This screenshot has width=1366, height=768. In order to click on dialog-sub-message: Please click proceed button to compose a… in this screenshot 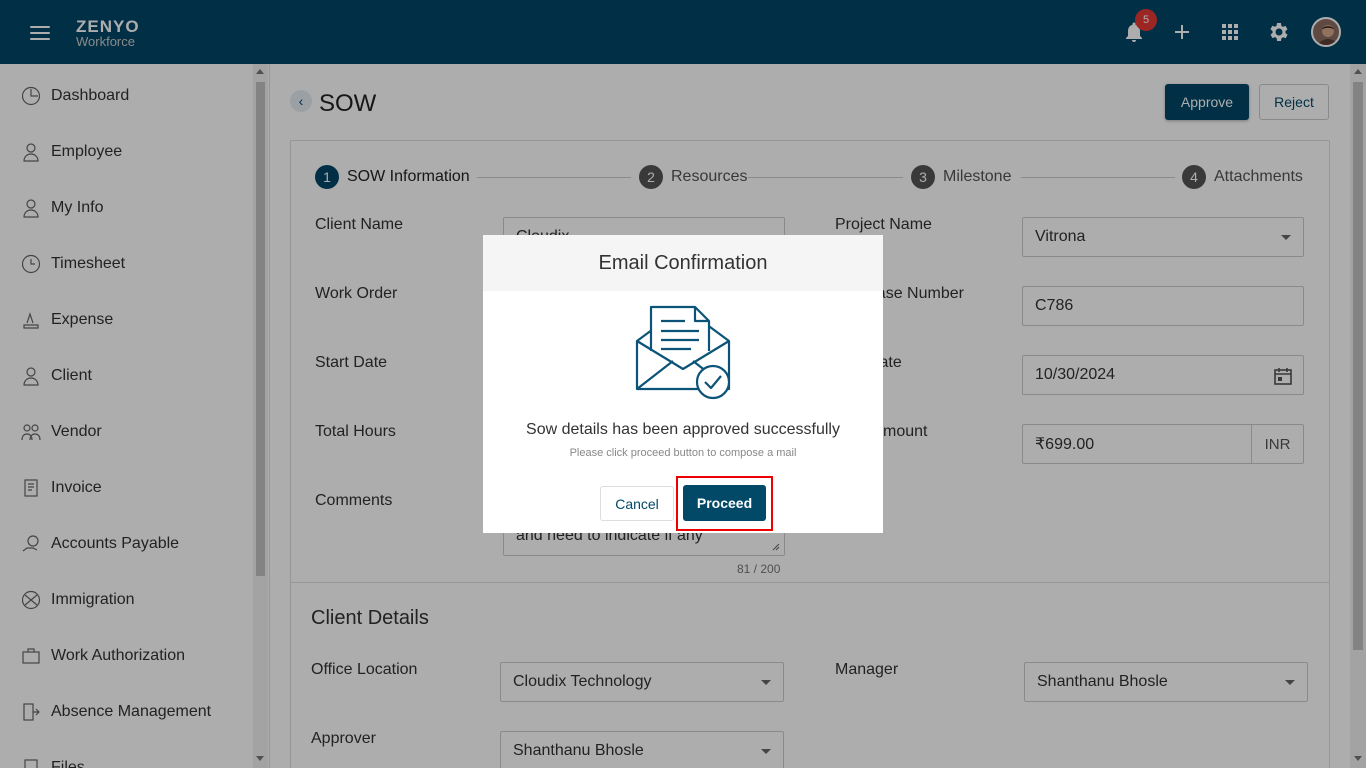, I will do `click(683, 453)`.